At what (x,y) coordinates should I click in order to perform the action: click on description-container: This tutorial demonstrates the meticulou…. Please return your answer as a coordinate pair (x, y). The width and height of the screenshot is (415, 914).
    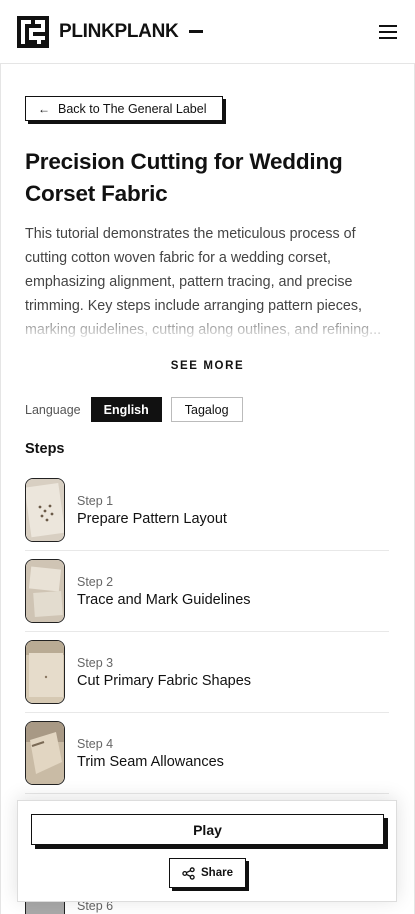
    Looking at the image, I should click on (209, 281).